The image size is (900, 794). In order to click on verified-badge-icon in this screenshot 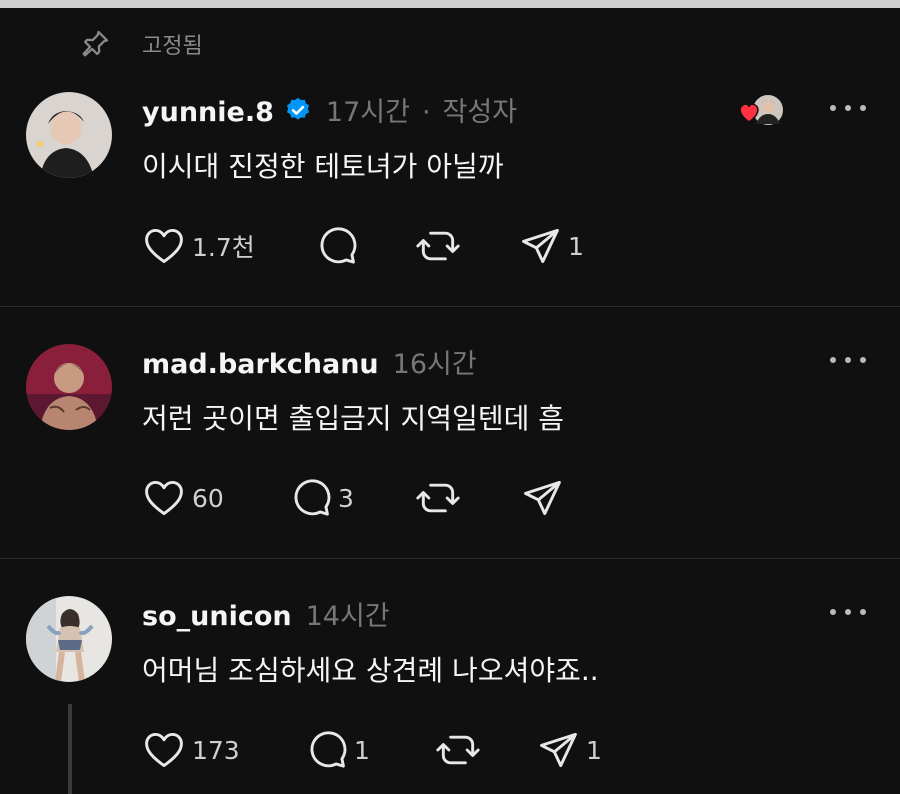, I will do `click(297, 108)`.